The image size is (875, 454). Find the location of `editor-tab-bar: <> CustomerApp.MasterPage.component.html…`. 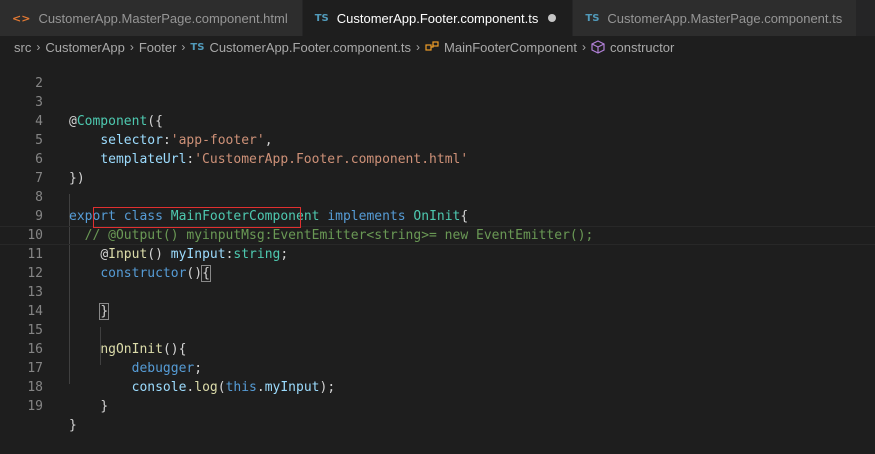

editor-tab-bar: <> CustomerApp.MasterPage.component.html… is located at coordinates (437, 18).